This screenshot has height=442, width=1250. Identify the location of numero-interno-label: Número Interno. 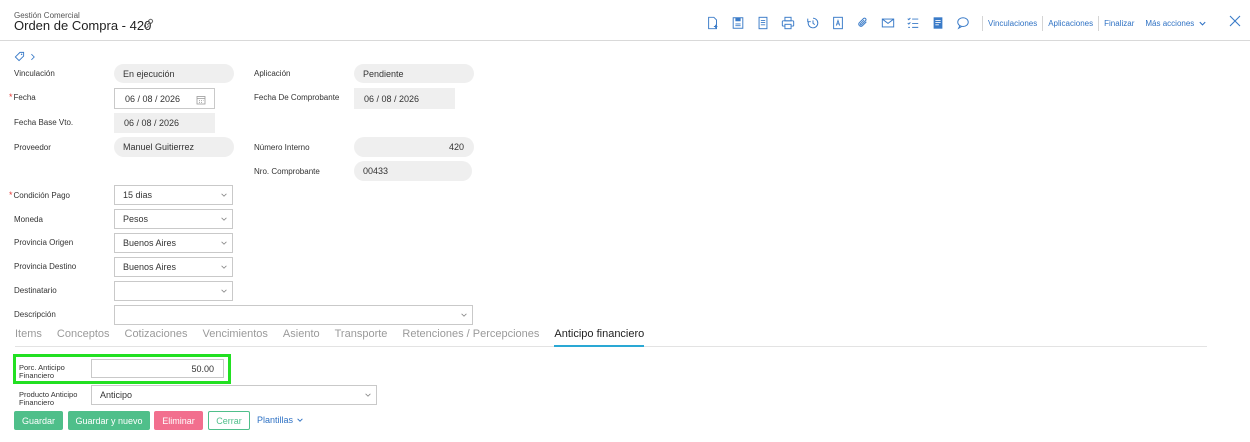
(282, 147).